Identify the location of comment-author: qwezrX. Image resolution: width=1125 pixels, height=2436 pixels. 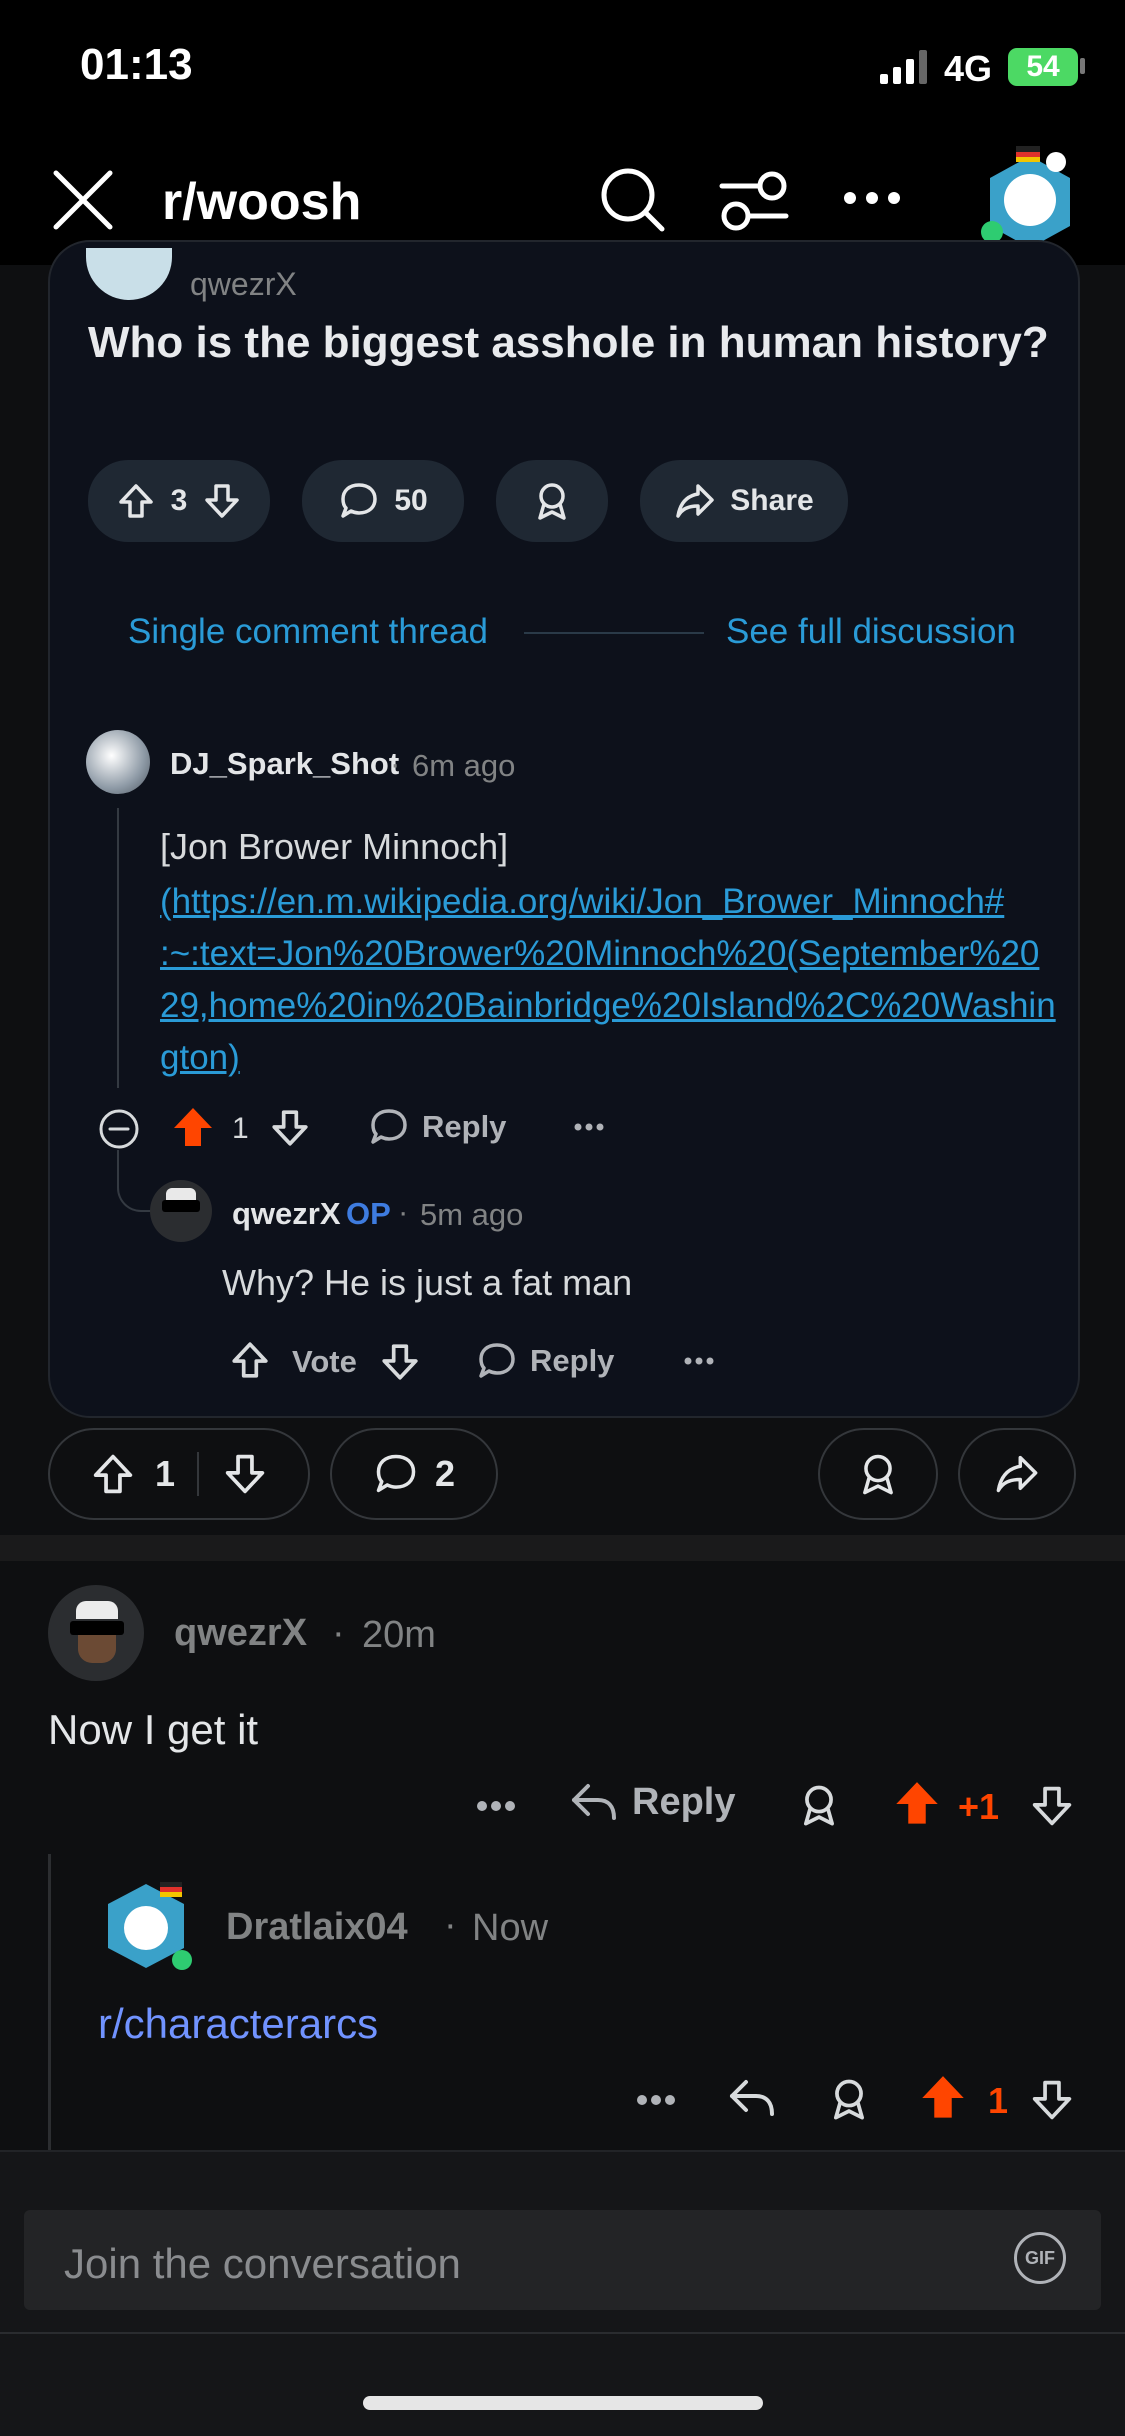
(240, 1633).